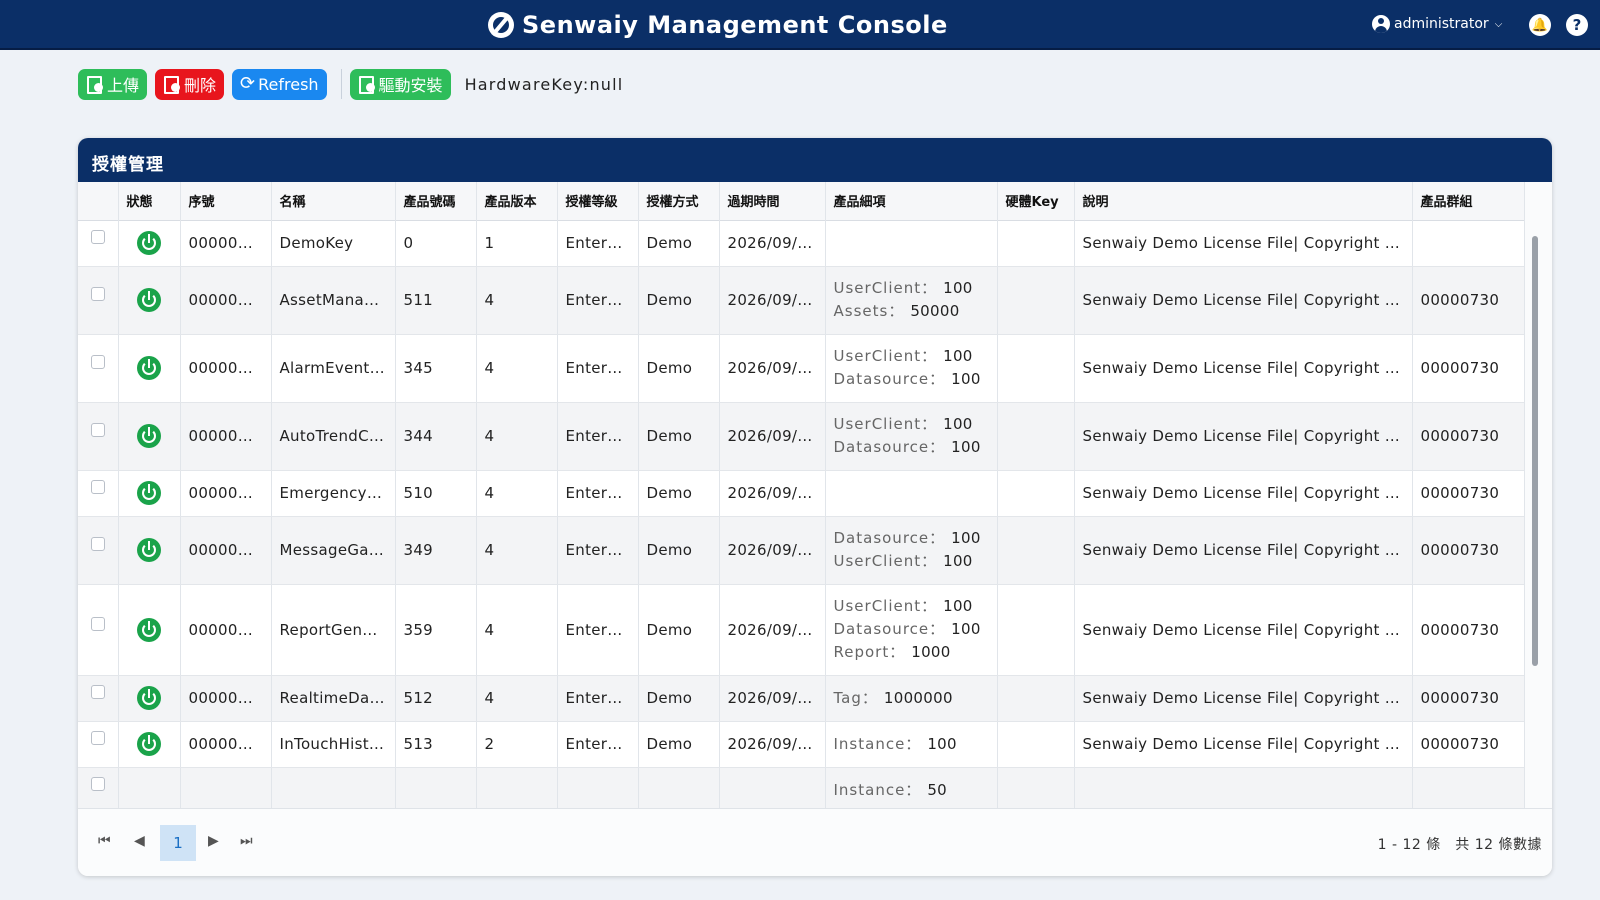 This screenshot has height=900, width=1600. Describe the element at coordinates (149, 201) in the screenshot. I see `column-header: 狀態` at that location.